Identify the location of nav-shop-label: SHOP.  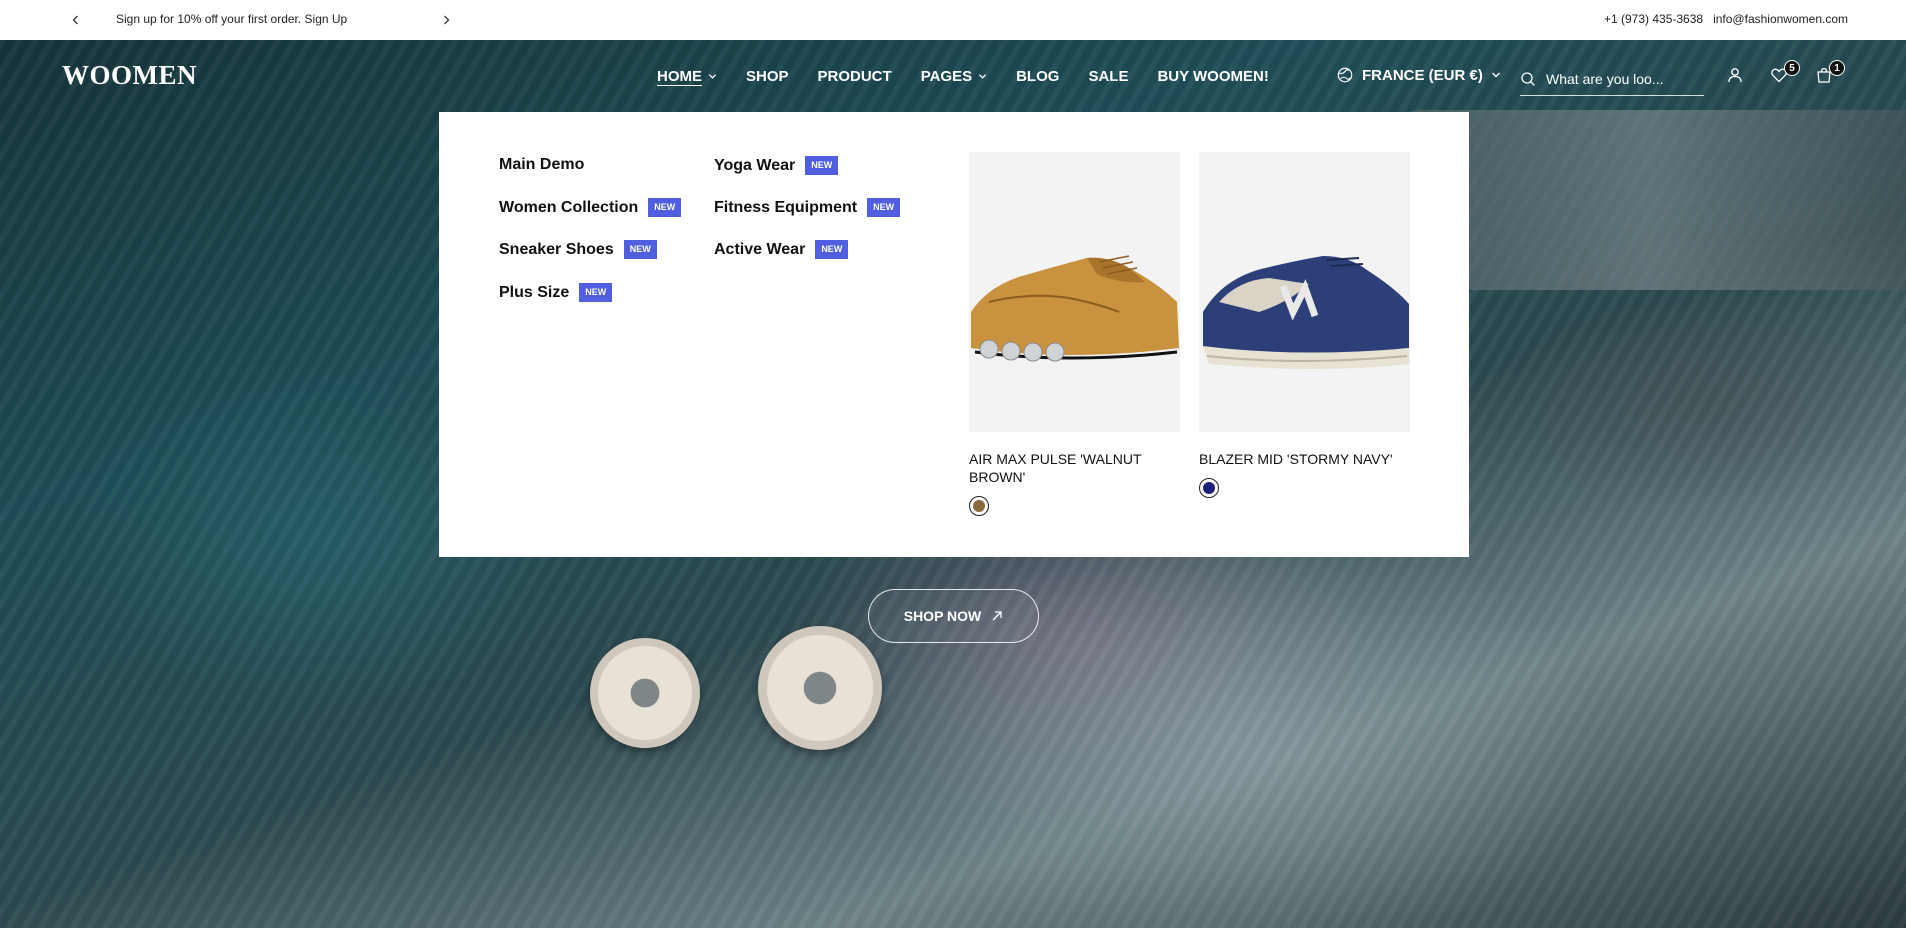
(767, 76).